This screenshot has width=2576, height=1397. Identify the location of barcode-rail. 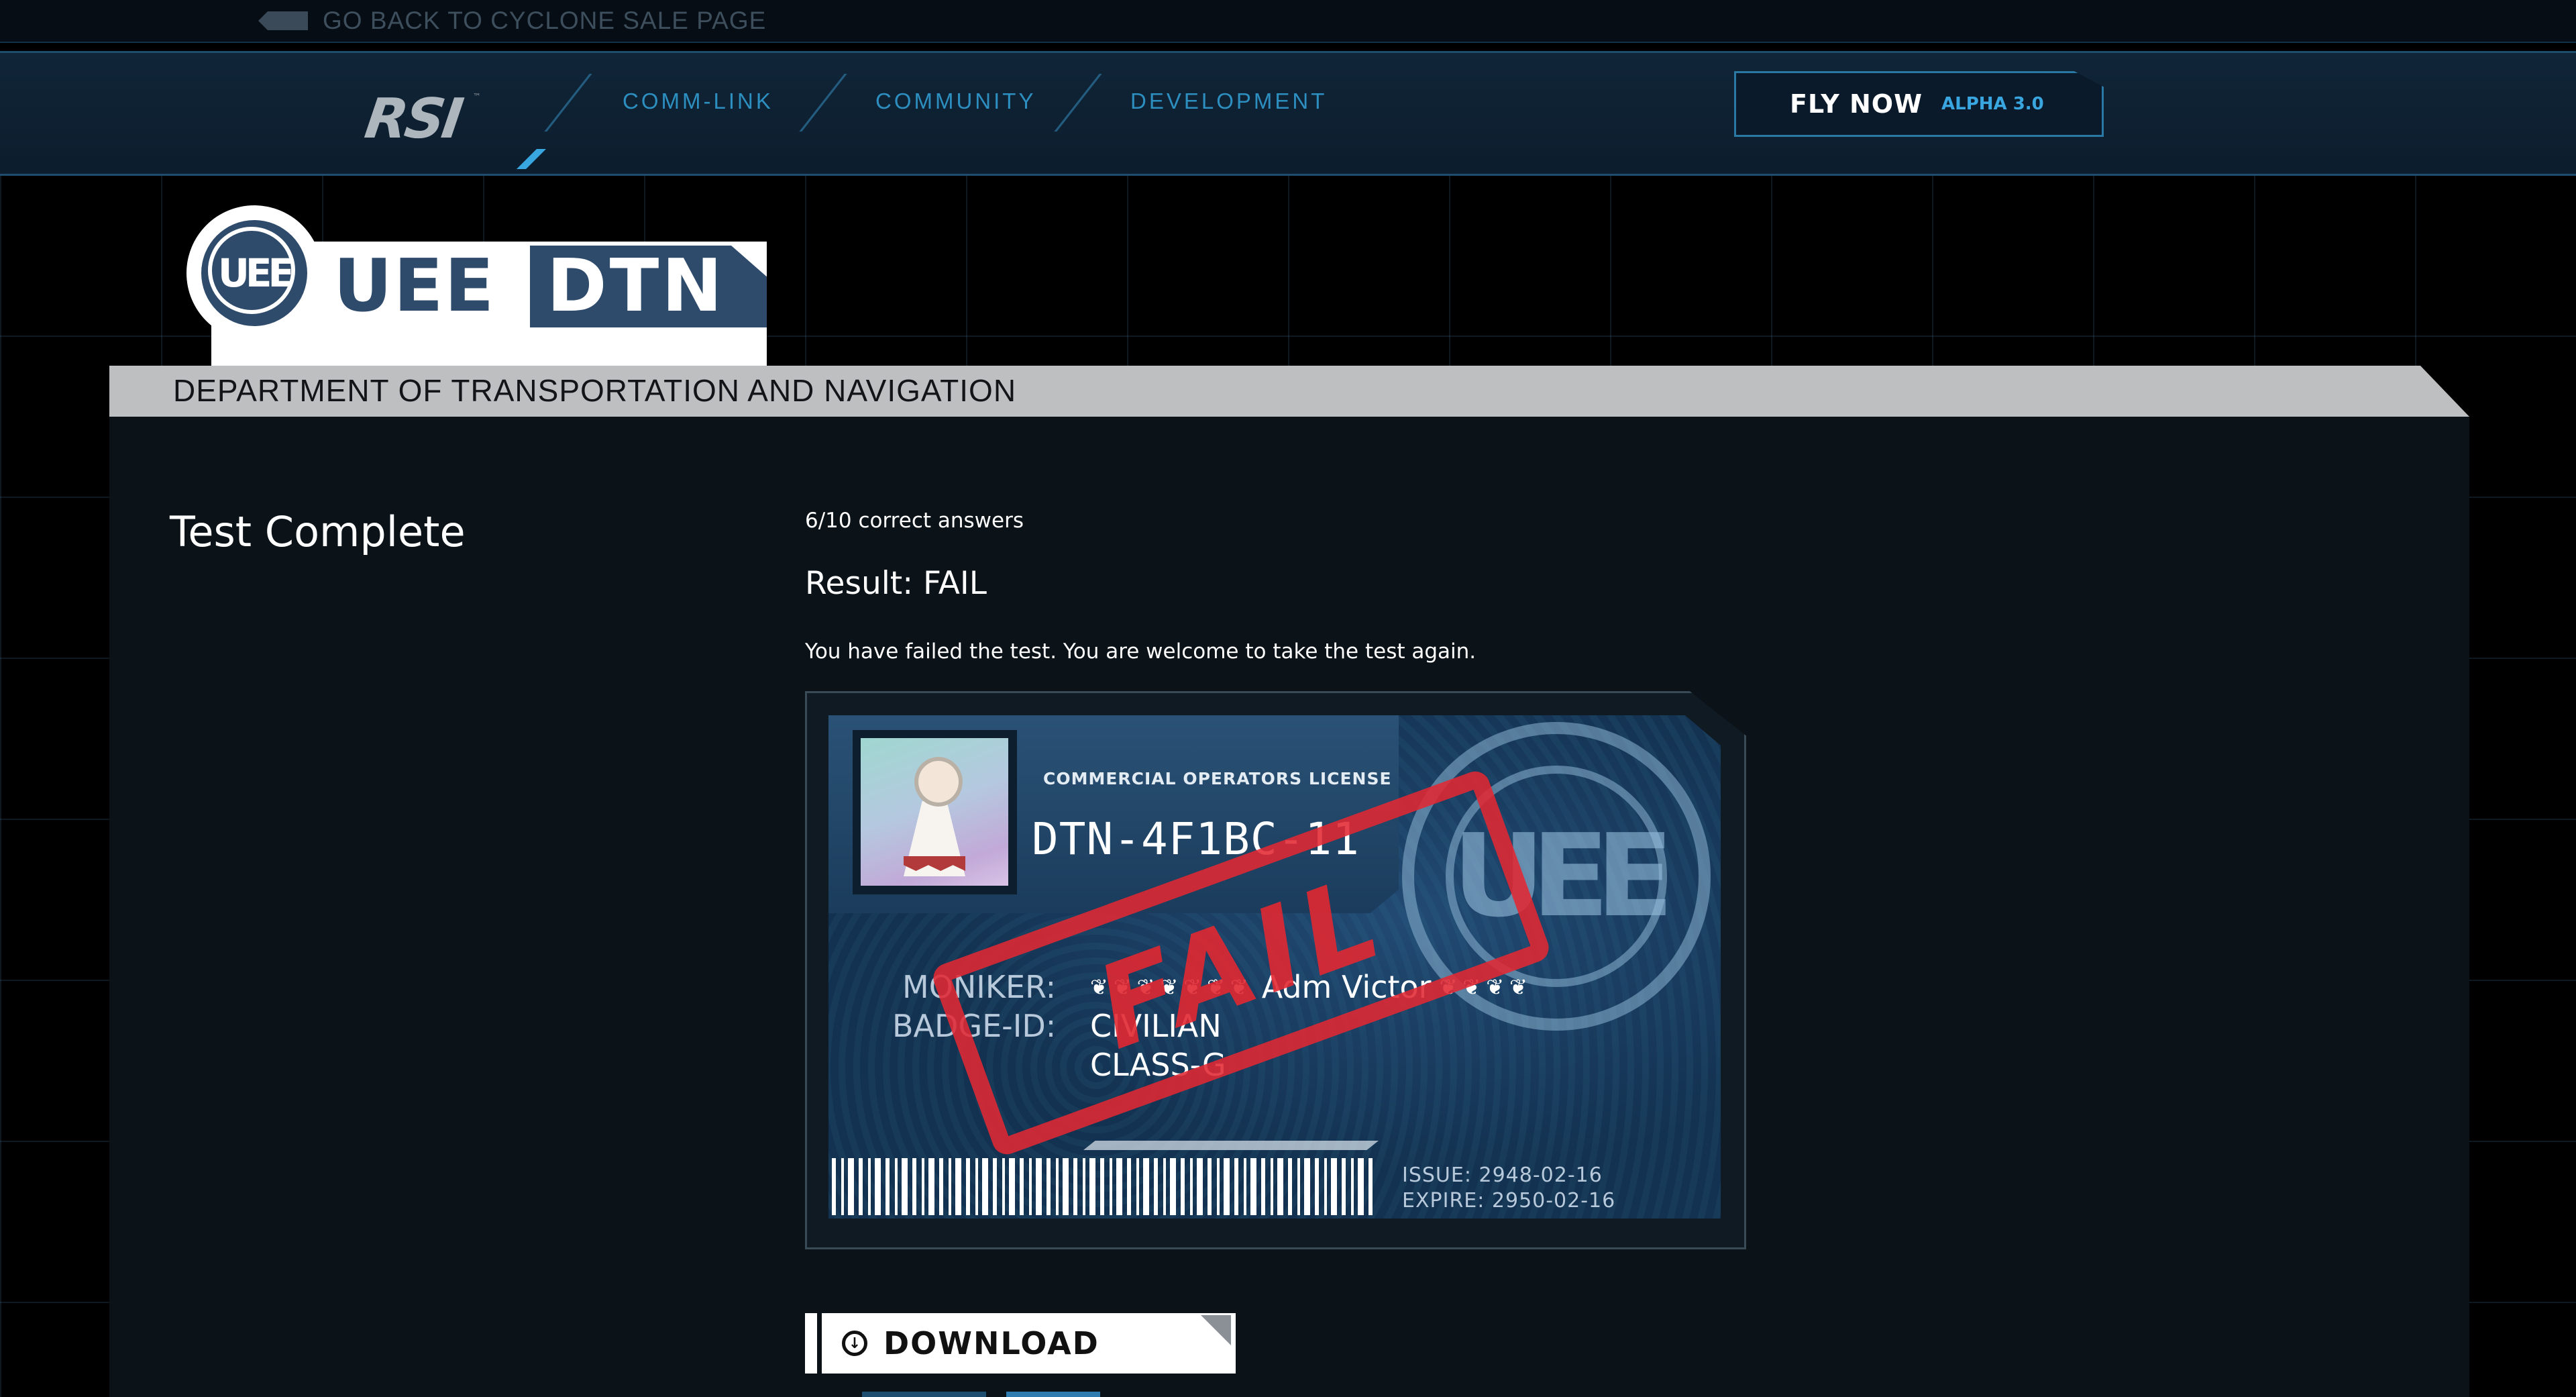
(1231, 1146).